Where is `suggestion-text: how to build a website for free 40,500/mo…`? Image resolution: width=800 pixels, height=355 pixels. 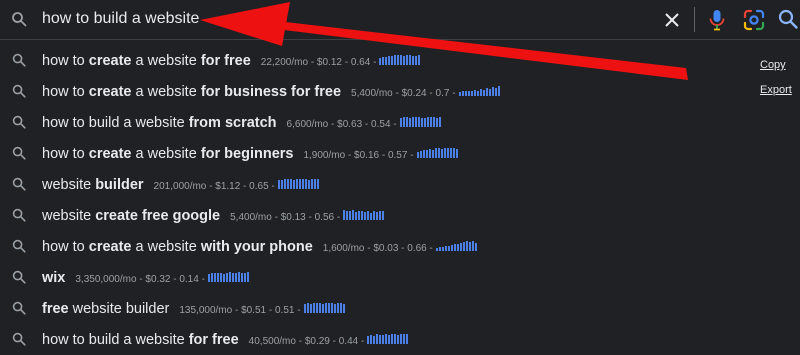
suggestion-text: how to build a website for free 40,500/mo… is located at coordinates (225, 339).